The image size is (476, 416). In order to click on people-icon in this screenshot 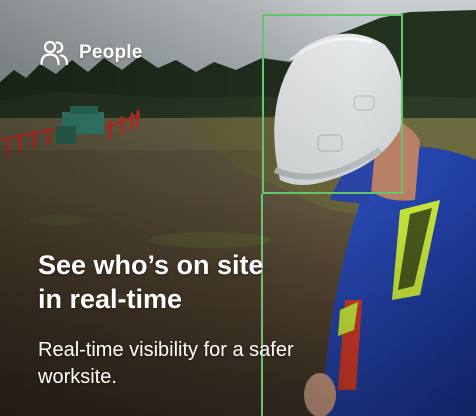, I will do `click(54, 53)`.